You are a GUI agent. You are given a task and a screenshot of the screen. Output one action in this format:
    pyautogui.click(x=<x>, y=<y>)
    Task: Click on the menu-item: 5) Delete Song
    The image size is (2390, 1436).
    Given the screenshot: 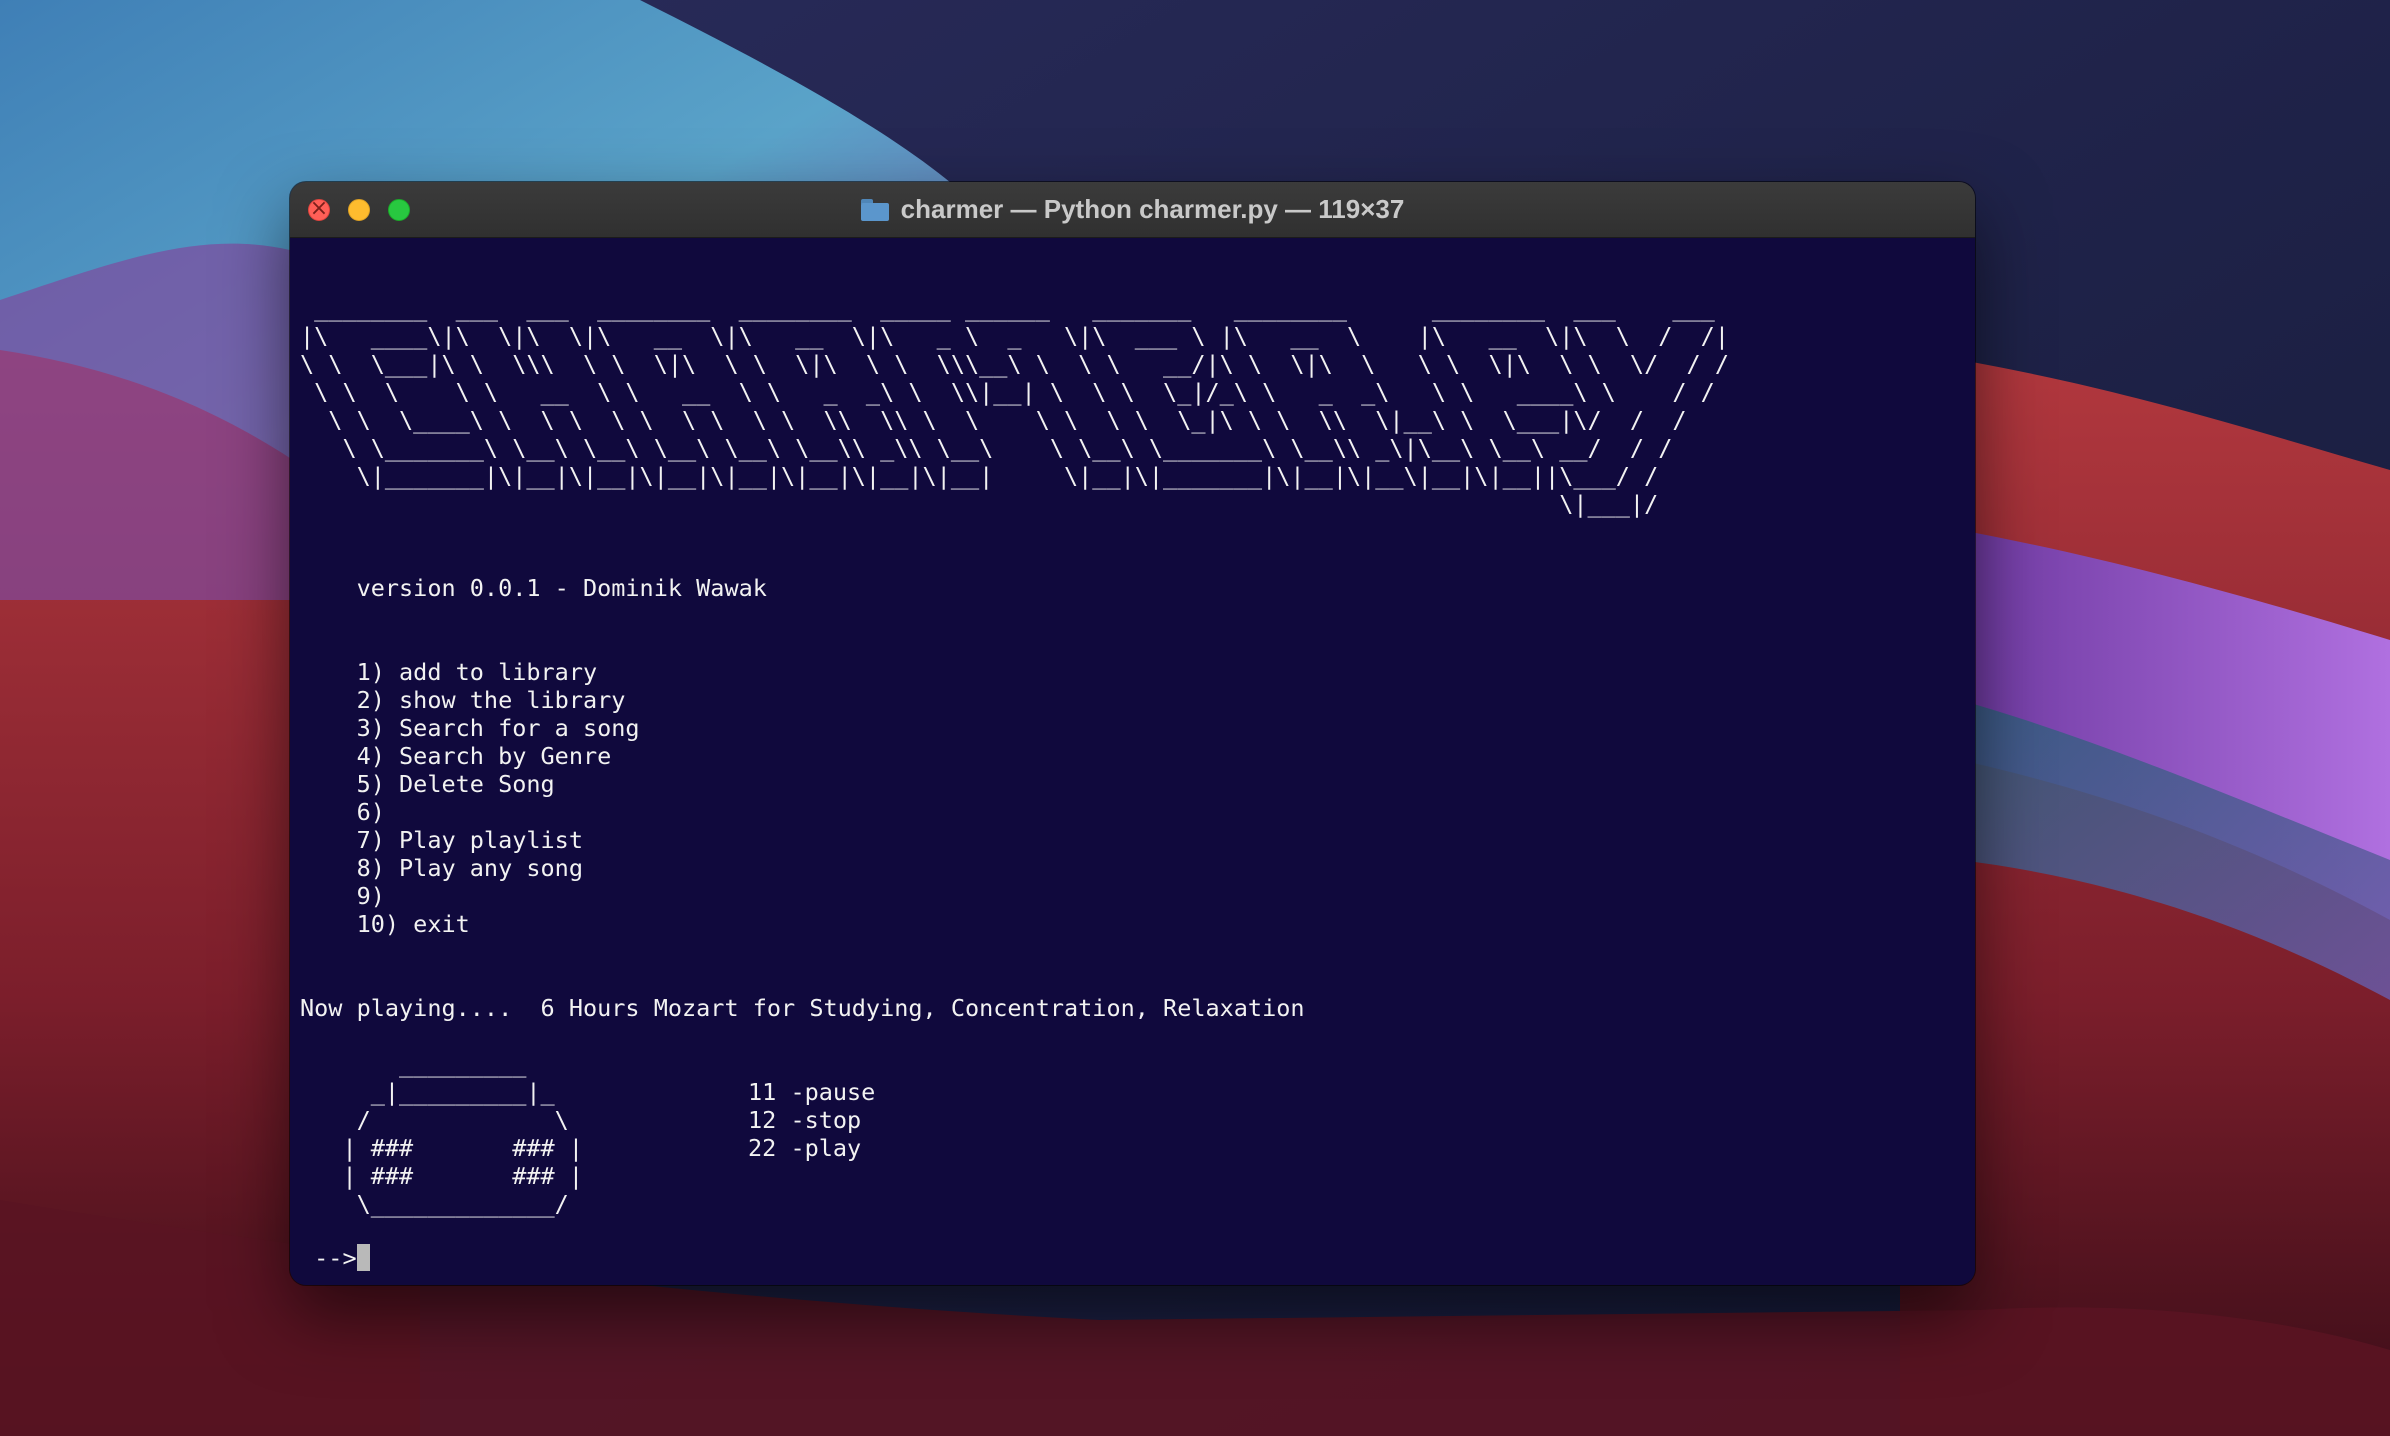 What is the action you would take?
    pyautogui.click(x=427, y=784)
    